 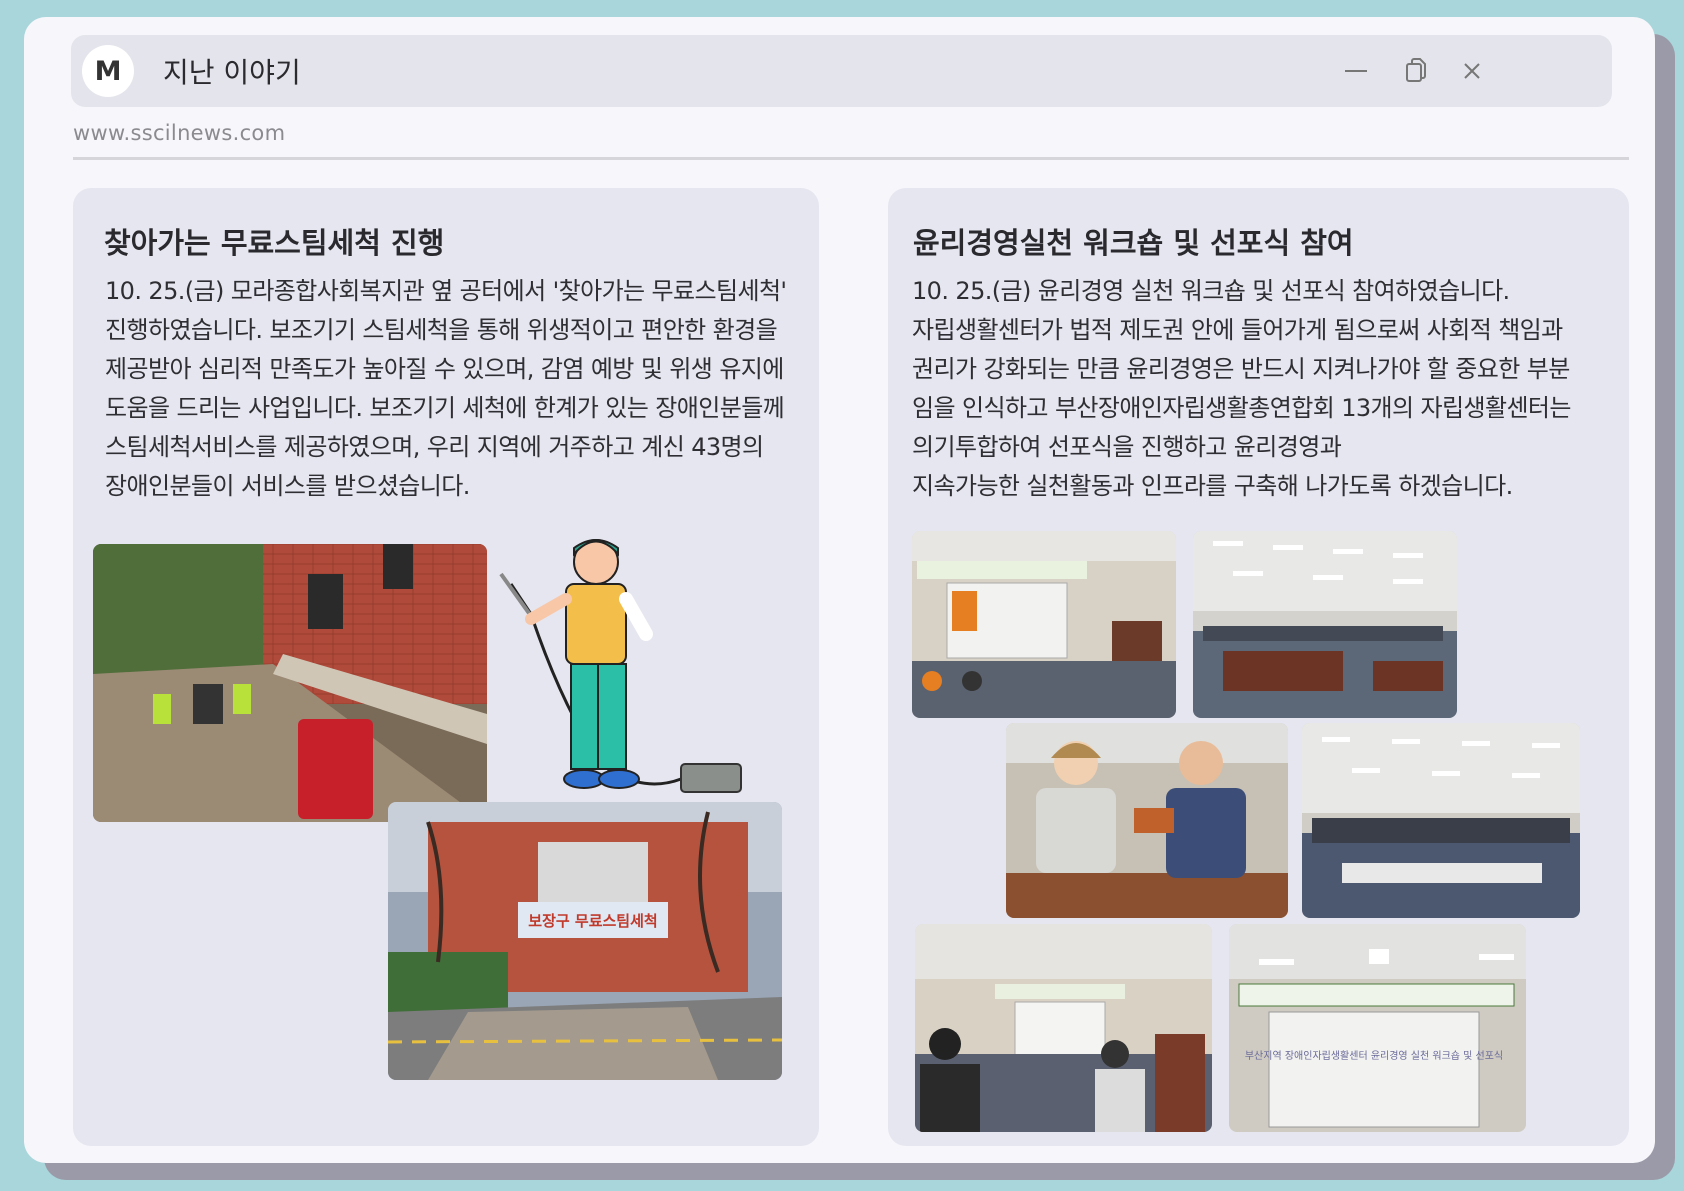 I want to click on banner-text: 보장구 무료스팀세척, so click(x=592, y=921).